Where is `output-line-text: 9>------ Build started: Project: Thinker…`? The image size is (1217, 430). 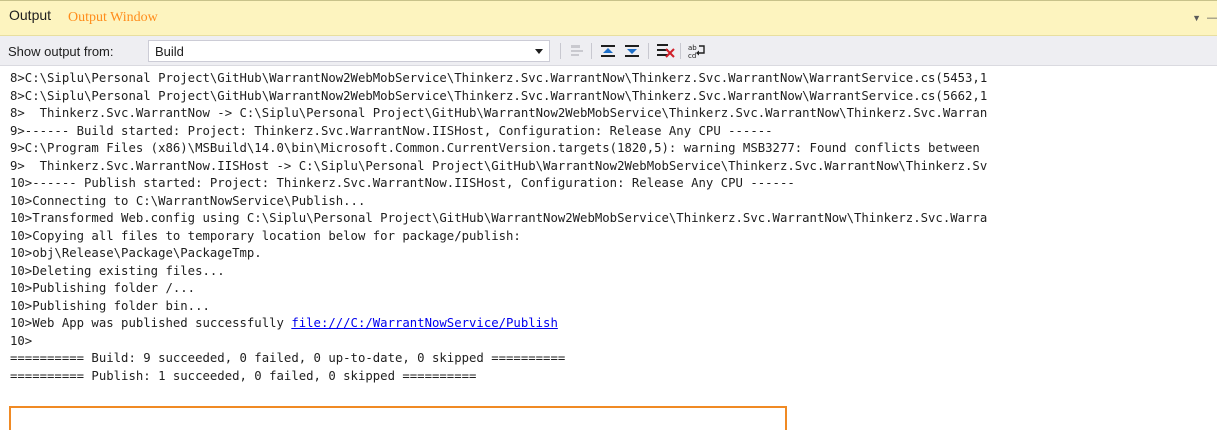
output-line-text: 9>------ Build started: Project: Thinker… is located at coordinates (391, 130).